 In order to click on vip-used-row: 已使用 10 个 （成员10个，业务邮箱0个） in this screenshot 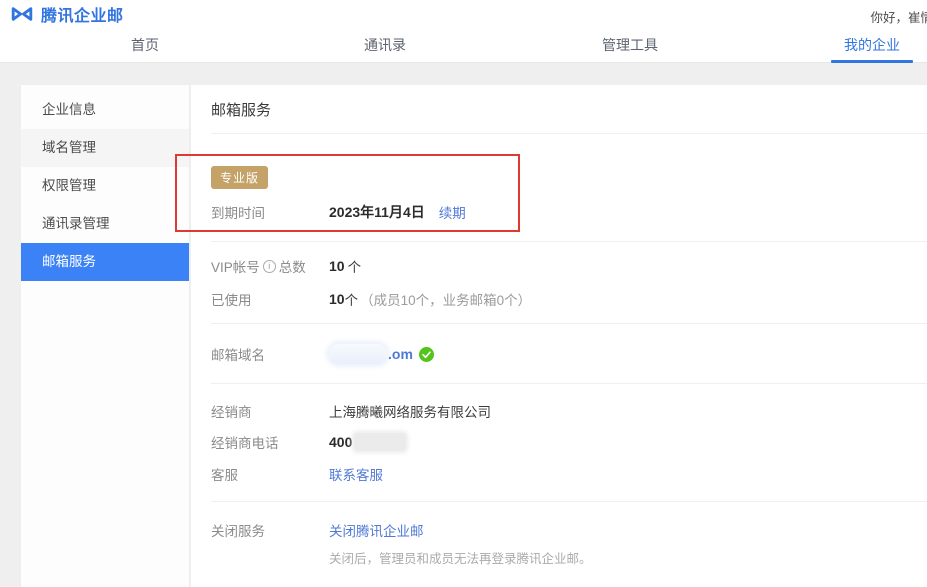, I will do `click(569, 299)`.